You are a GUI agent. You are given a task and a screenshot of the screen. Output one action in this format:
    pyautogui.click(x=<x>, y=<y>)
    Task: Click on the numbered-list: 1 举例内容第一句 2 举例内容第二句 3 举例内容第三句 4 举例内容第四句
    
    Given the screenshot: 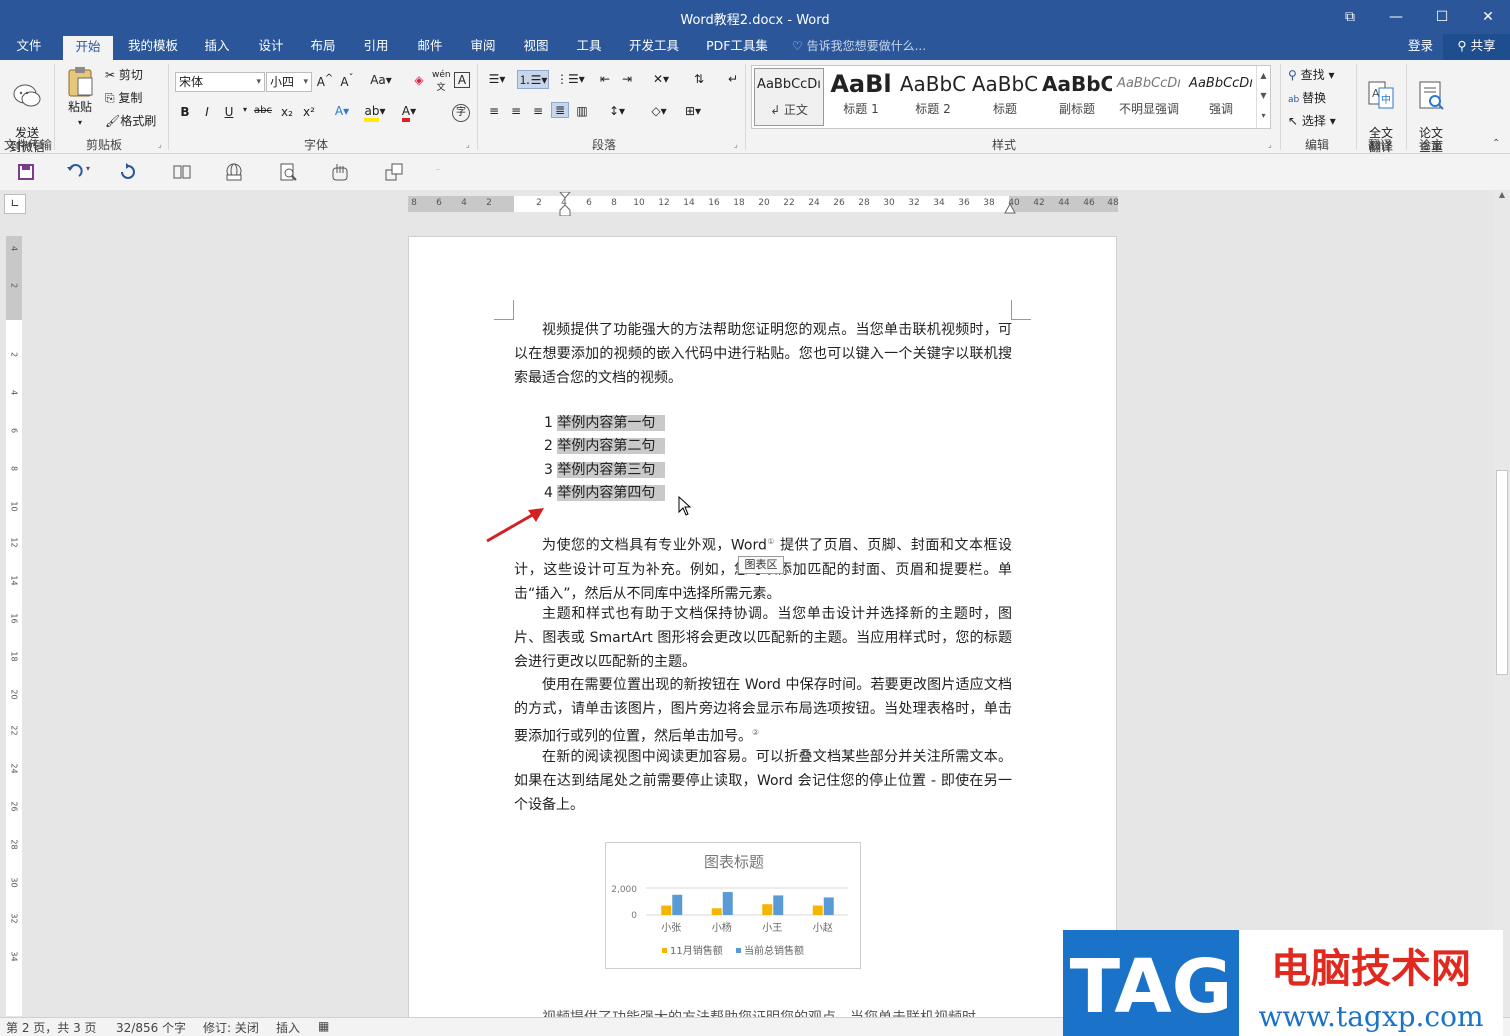 What is the action you would take?
    pyautogui.click(x=605, y=459)
    